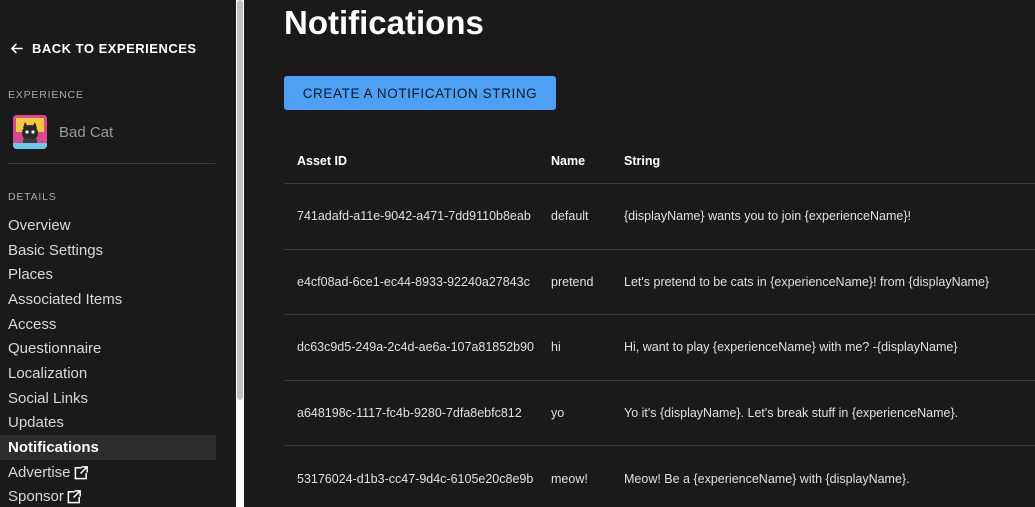  Describe the element at coordinates (39, 472) in the screenshot. I see `sidebar-item-label: Advertise` at that location.